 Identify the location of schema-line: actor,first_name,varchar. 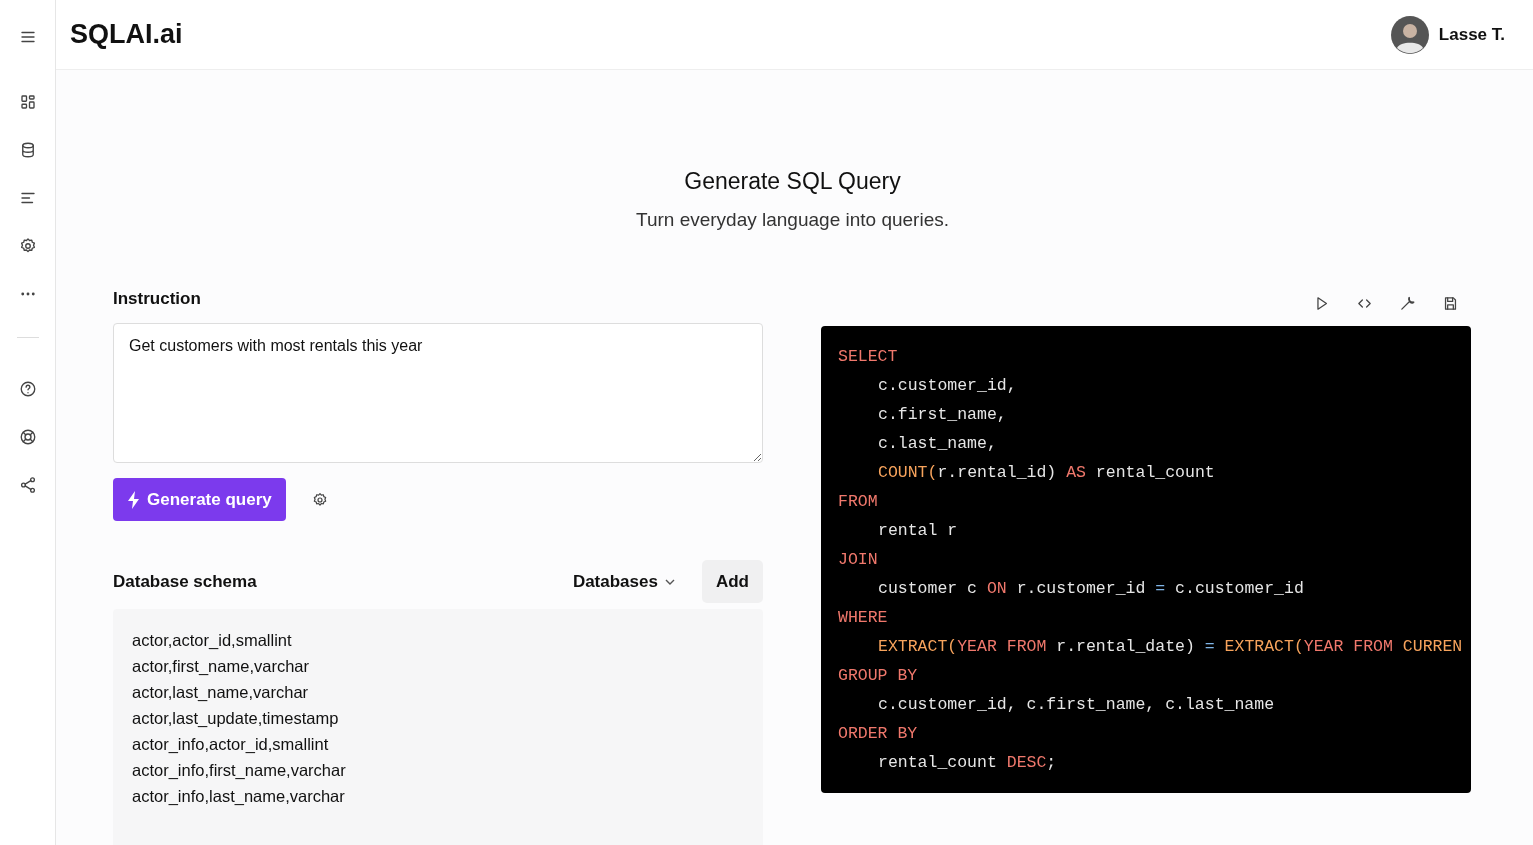
(221, 666).